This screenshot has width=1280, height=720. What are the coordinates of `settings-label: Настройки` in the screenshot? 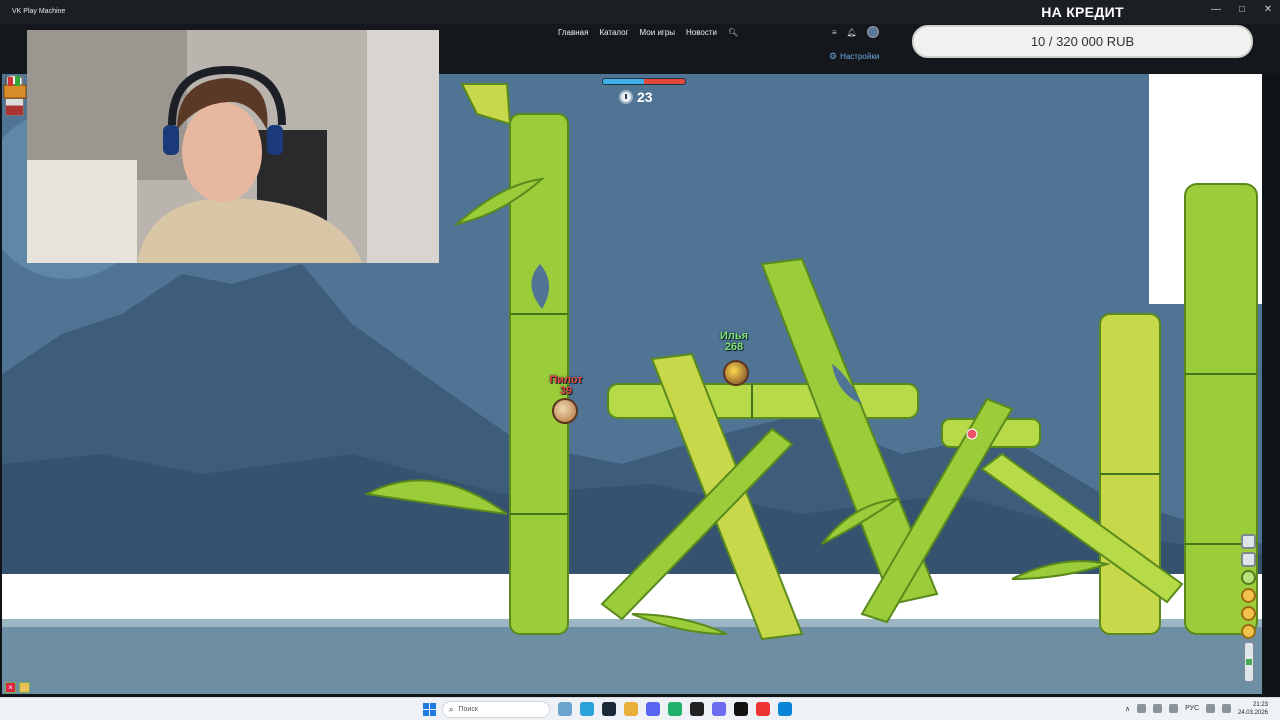 It's located at (860, 56).